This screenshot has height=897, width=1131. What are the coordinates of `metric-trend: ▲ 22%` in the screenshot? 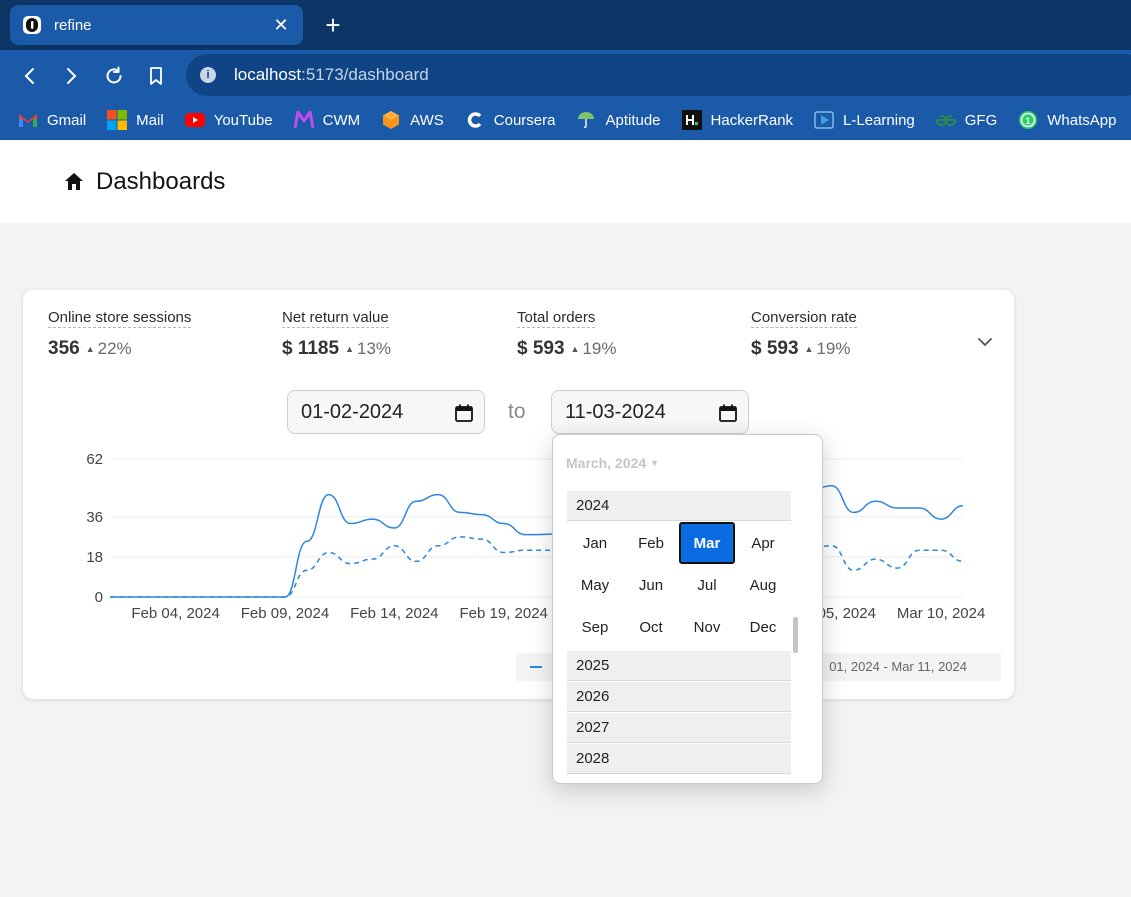 It's located at (109, 349).